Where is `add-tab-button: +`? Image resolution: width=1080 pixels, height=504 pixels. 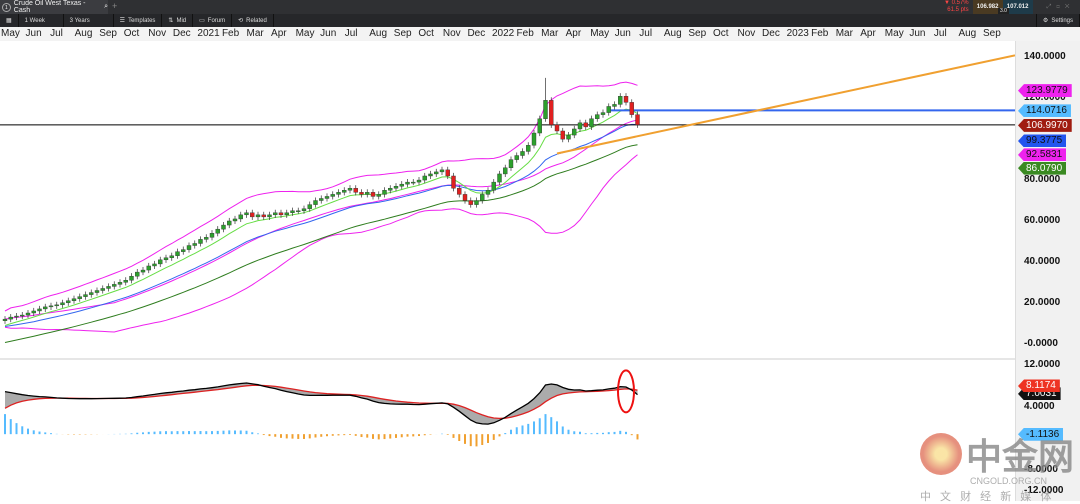
add-tab-button: + is located at coordinates (114, 6).